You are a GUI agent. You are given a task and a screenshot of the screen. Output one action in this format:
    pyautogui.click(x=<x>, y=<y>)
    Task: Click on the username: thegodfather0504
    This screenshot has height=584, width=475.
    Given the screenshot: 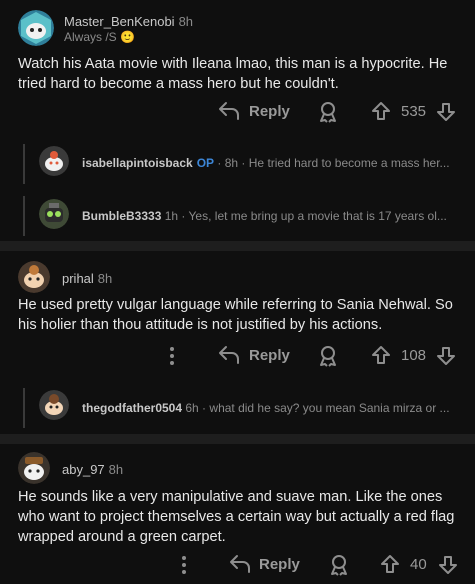 What is the action you would take?
    pyautogui.click(x=132, y=408)
    